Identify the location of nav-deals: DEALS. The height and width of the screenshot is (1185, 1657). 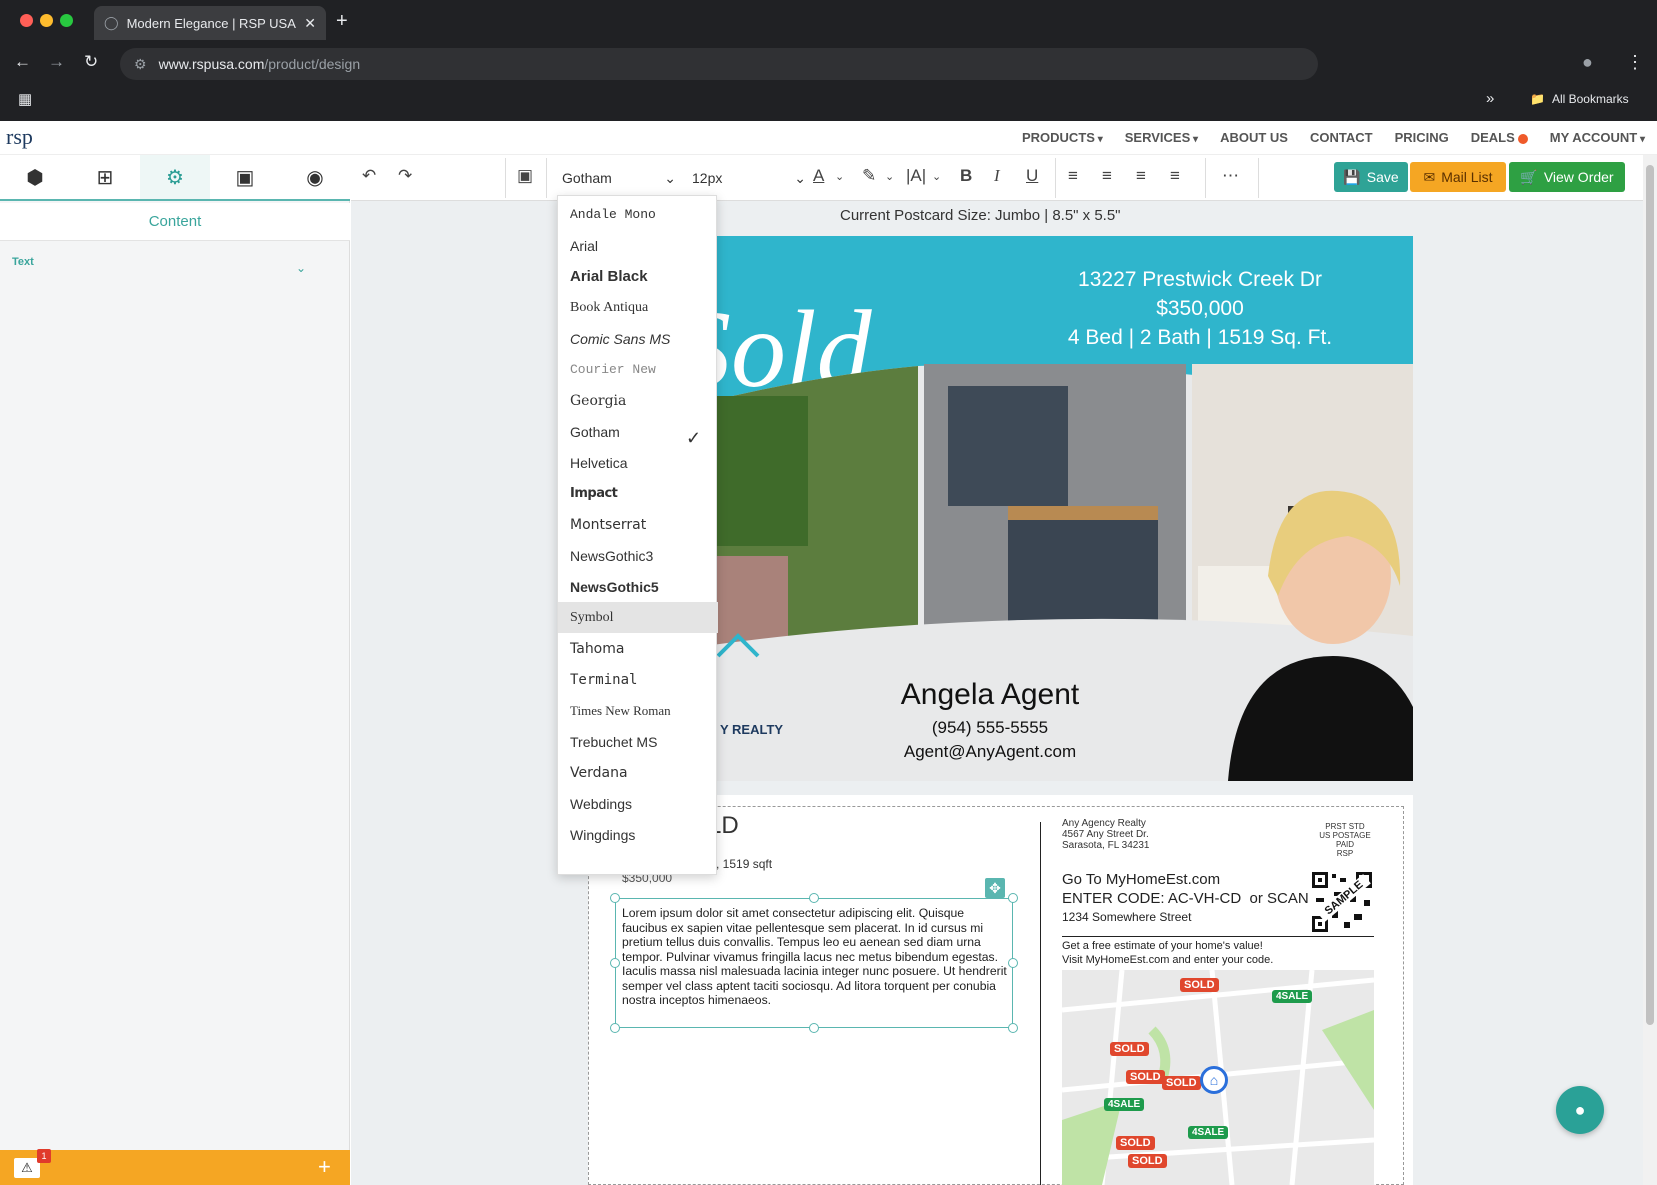
(1499, 137).